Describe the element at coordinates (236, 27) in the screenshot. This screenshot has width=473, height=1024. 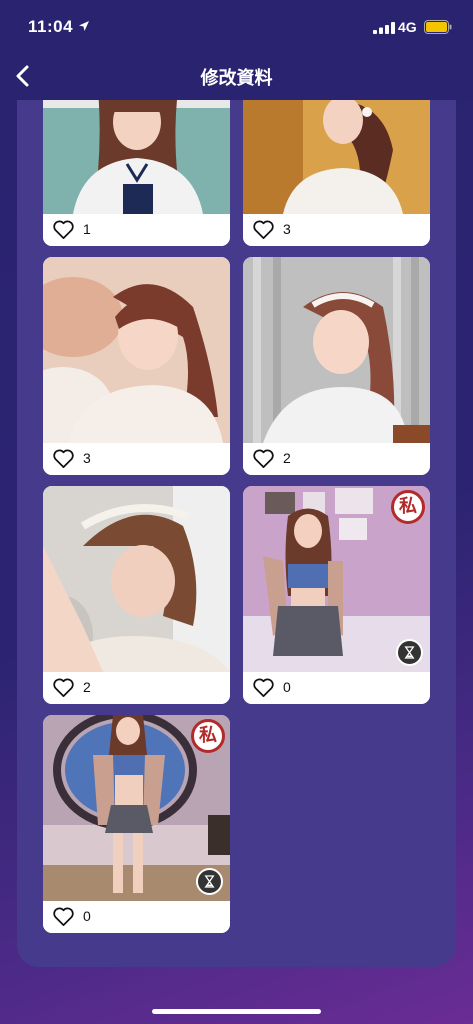
I see `status-bar: 11:04 4G` at that location.